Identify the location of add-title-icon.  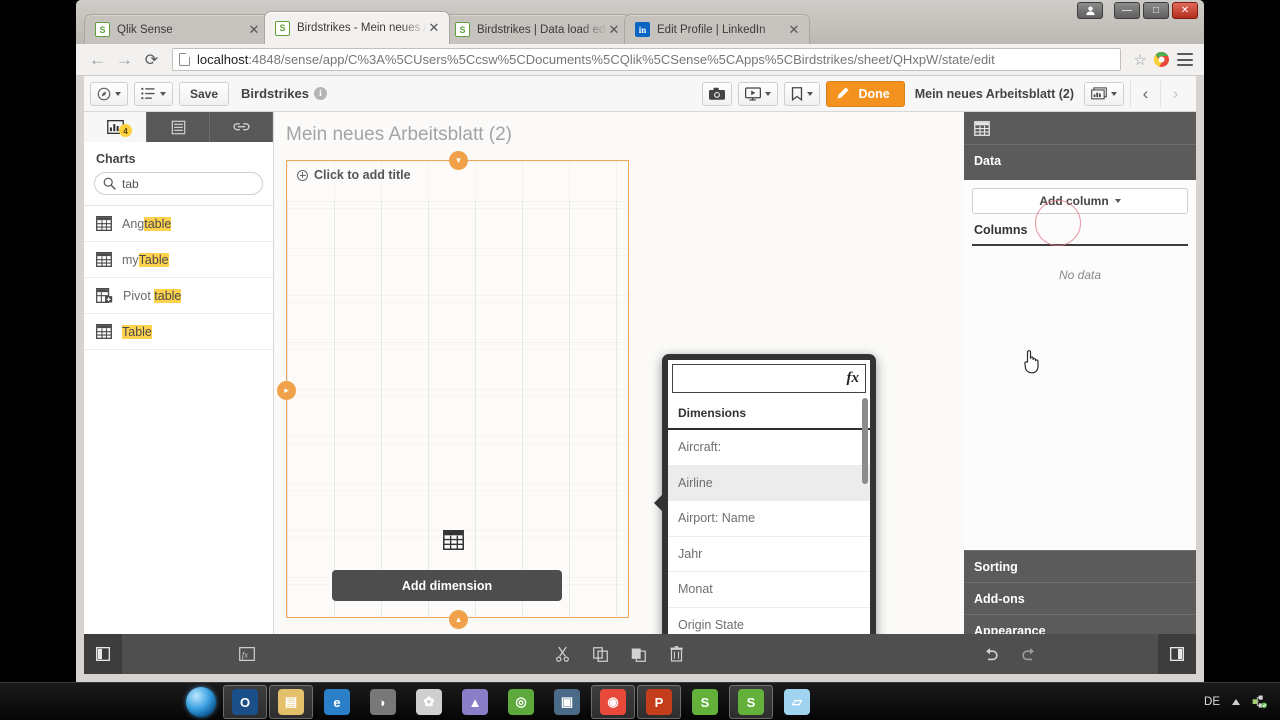
(302, 175).